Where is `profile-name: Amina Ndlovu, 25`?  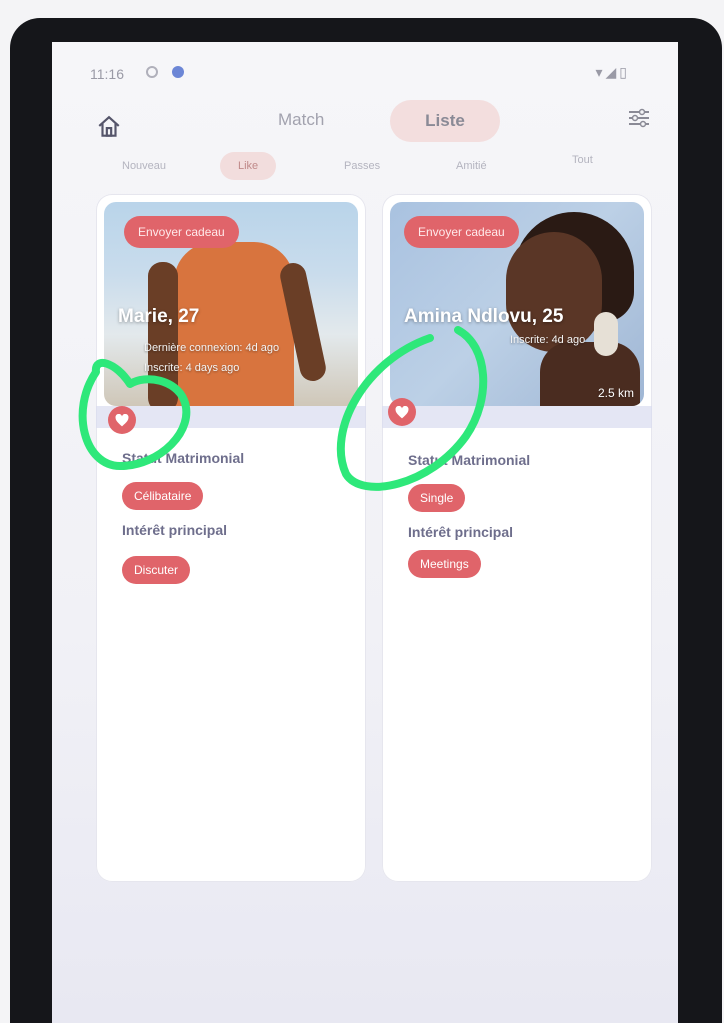
profile-name: Amina Ndlovu, 25 is located at coordinates (484, 316).